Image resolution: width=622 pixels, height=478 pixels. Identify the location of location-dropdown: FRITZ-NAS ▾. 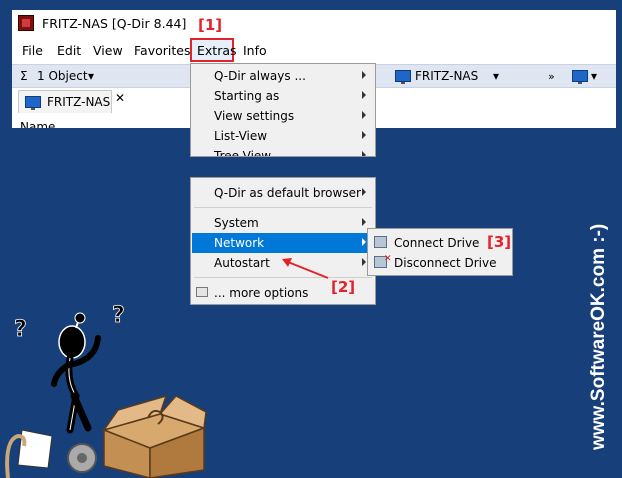
(453, 76).